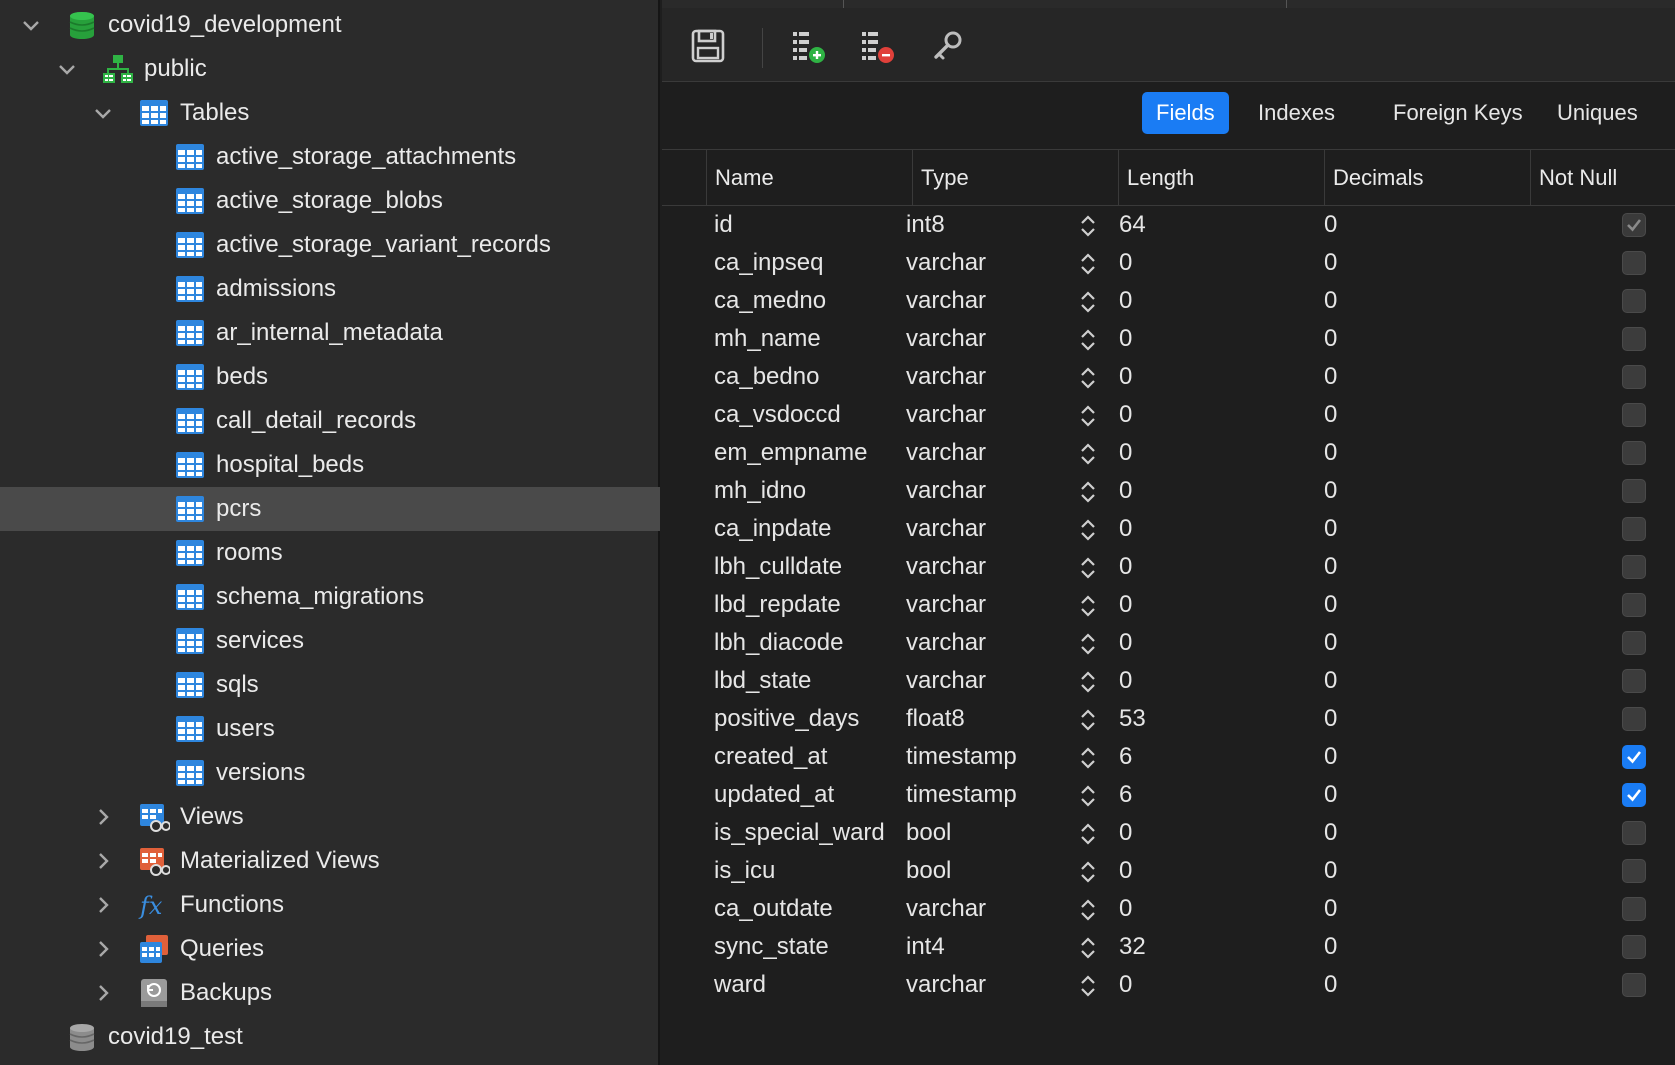  What do you see at coordinates (330, 69) in the screenshot?
I see `sidebar-item-public: public` at bounding box center [330, 69].